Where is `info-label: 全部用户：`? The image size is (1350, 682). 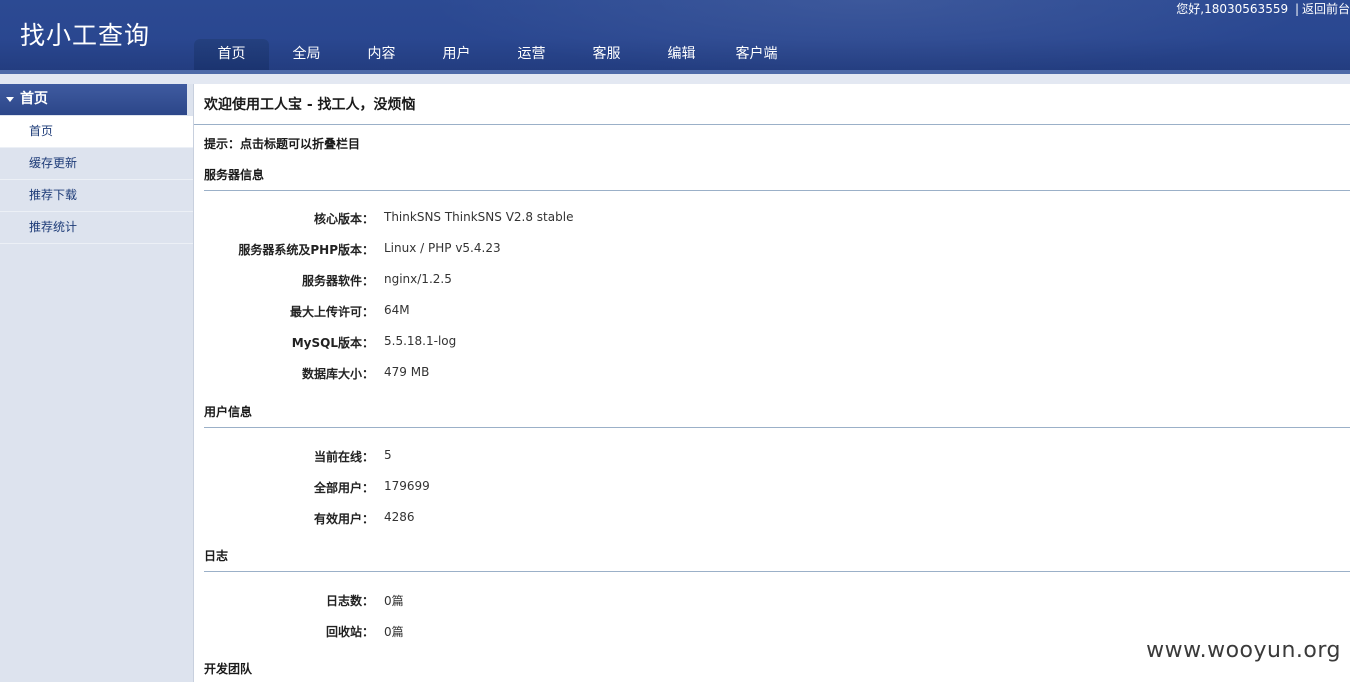
info-label: 全部用户： is located at coordinates (343, 488).